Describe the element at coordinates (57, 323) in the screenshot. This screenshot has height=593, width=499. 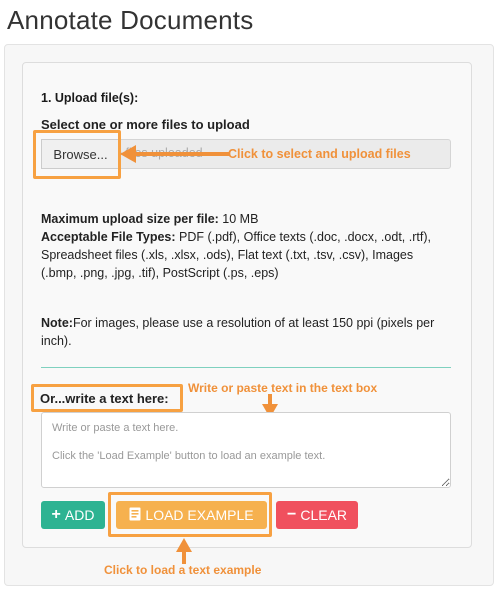
I see `note-label: Note:` at that location.